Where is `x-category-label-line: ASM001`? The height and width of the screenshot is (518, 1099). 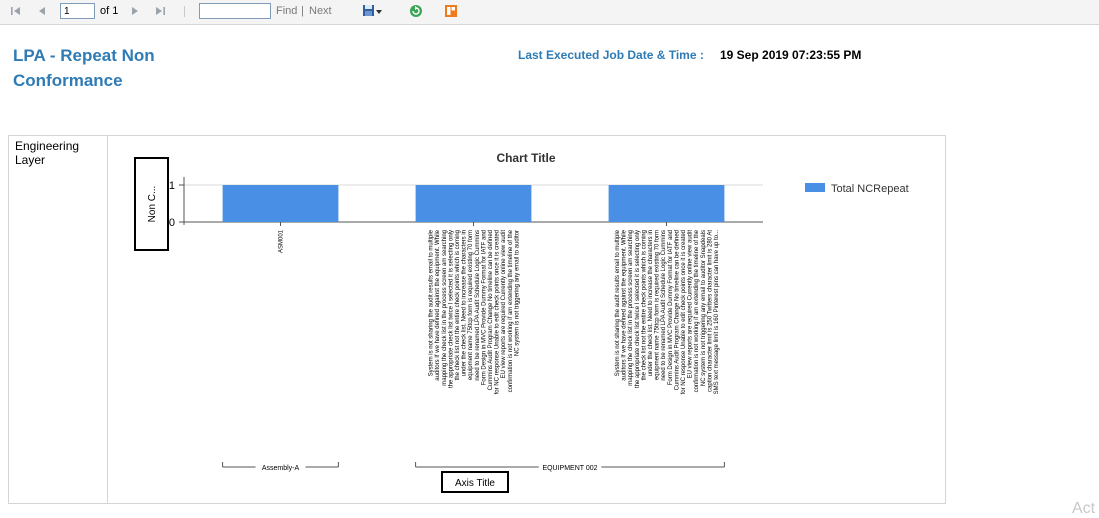
x-category-label-line: ASM001 is located at coordinates (282, 241).